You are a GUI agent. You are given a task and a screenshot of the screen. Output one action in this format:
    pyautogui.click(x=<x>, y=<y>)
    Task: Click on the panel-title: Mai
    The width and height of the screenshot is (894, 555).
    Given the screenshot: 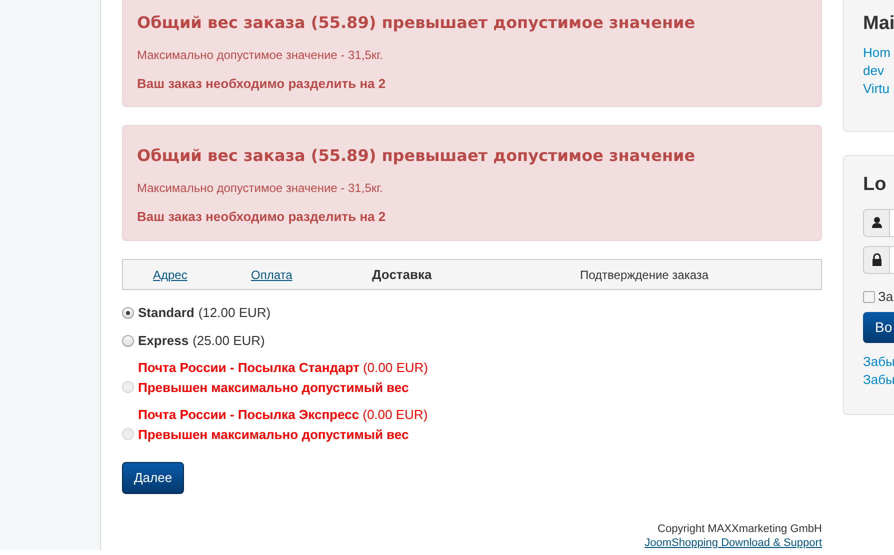 What is the action you would take?
    pyautogui.click(x=878, y=24)
    